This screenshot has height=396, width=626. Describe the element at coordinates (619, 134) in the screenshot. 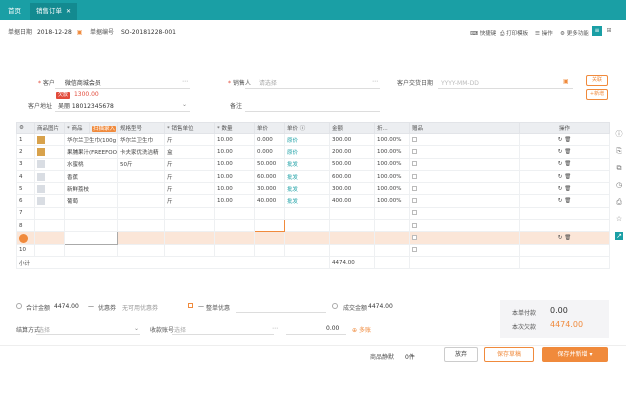

I see `info-icon: ⓘ` at that location.